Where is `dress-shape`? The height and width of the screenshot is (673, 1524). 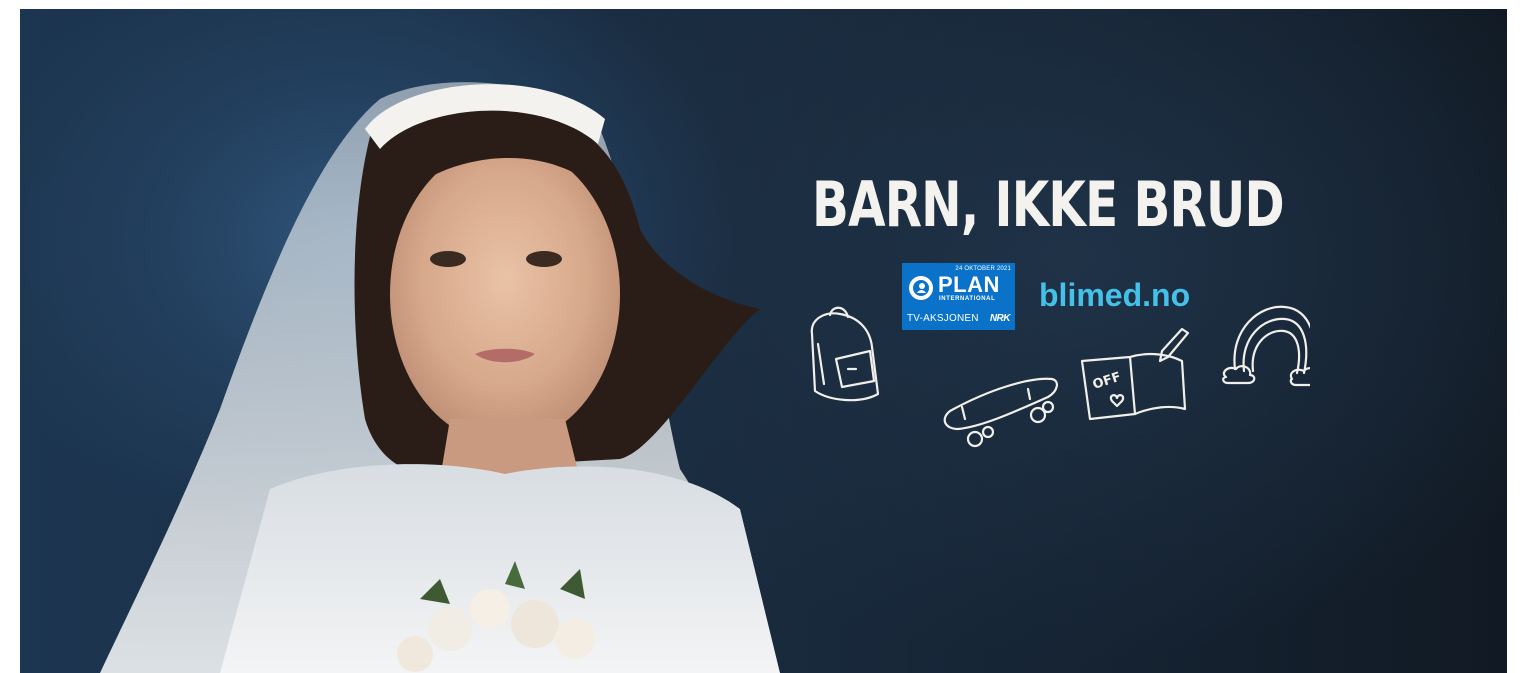 dress-shape is located at coordinates (500, 568).